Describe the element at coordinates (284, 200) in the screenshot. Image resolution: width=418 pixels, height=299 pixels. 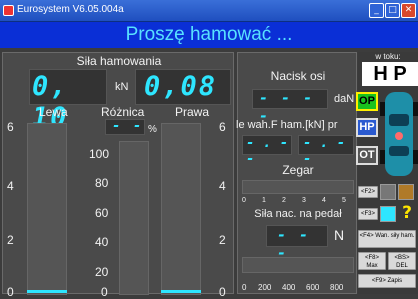
I see `clock-scale-tick: 2` at that location.